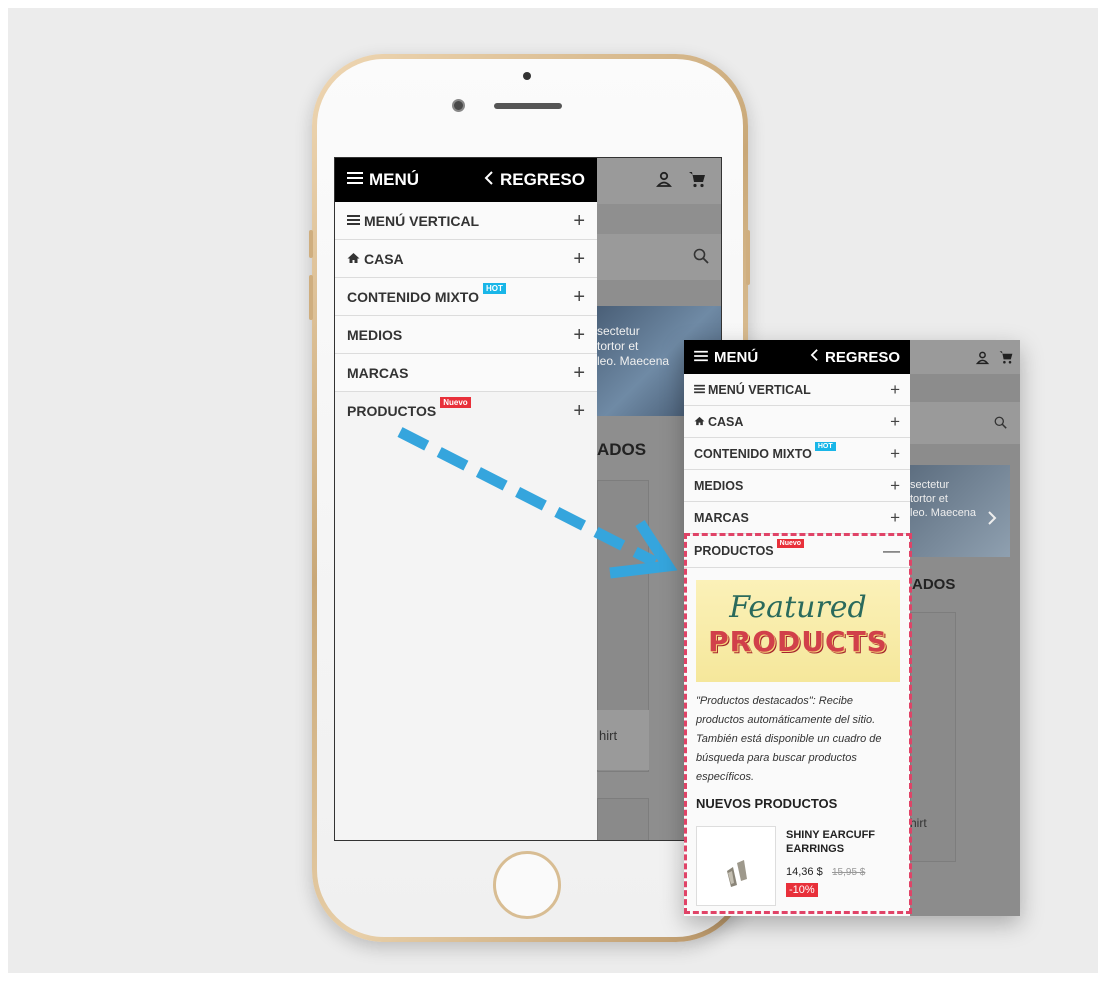  What do you see at coordinates (918, 823) in the screenshot?
I see `zoom-page-card-label: hirt` at bounding box center [918, 823].